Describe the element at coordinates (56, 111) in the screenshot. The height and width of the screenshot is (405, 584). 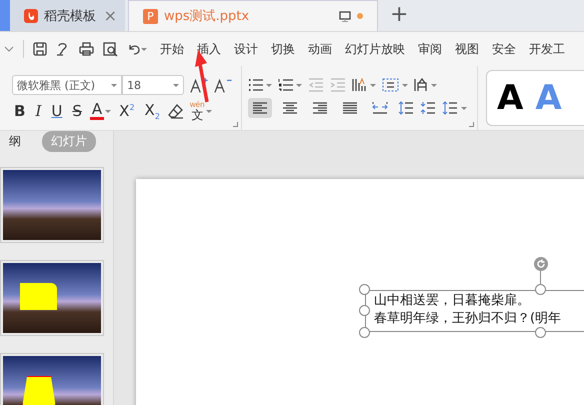
I see `underline-button: U` at that location.